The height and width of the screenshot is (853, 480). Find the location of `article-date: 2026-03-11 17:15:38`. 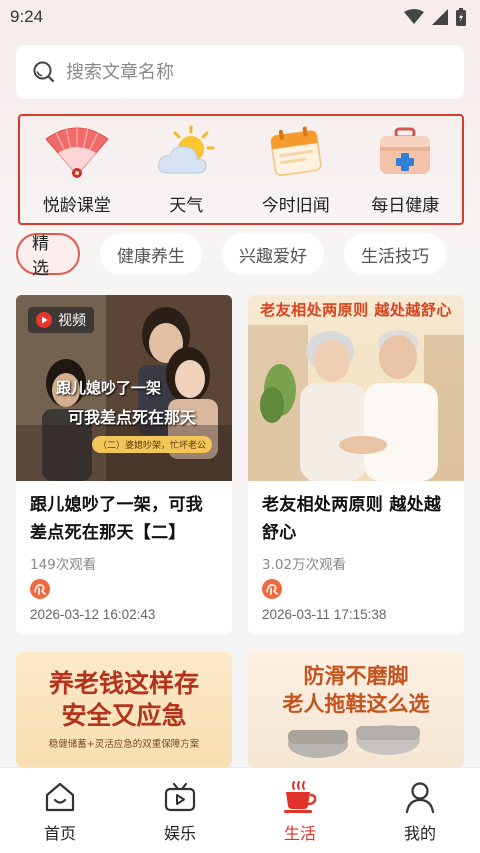

article-date: 2026-03-11 17:15:38 is located at coordinates (324, 614).